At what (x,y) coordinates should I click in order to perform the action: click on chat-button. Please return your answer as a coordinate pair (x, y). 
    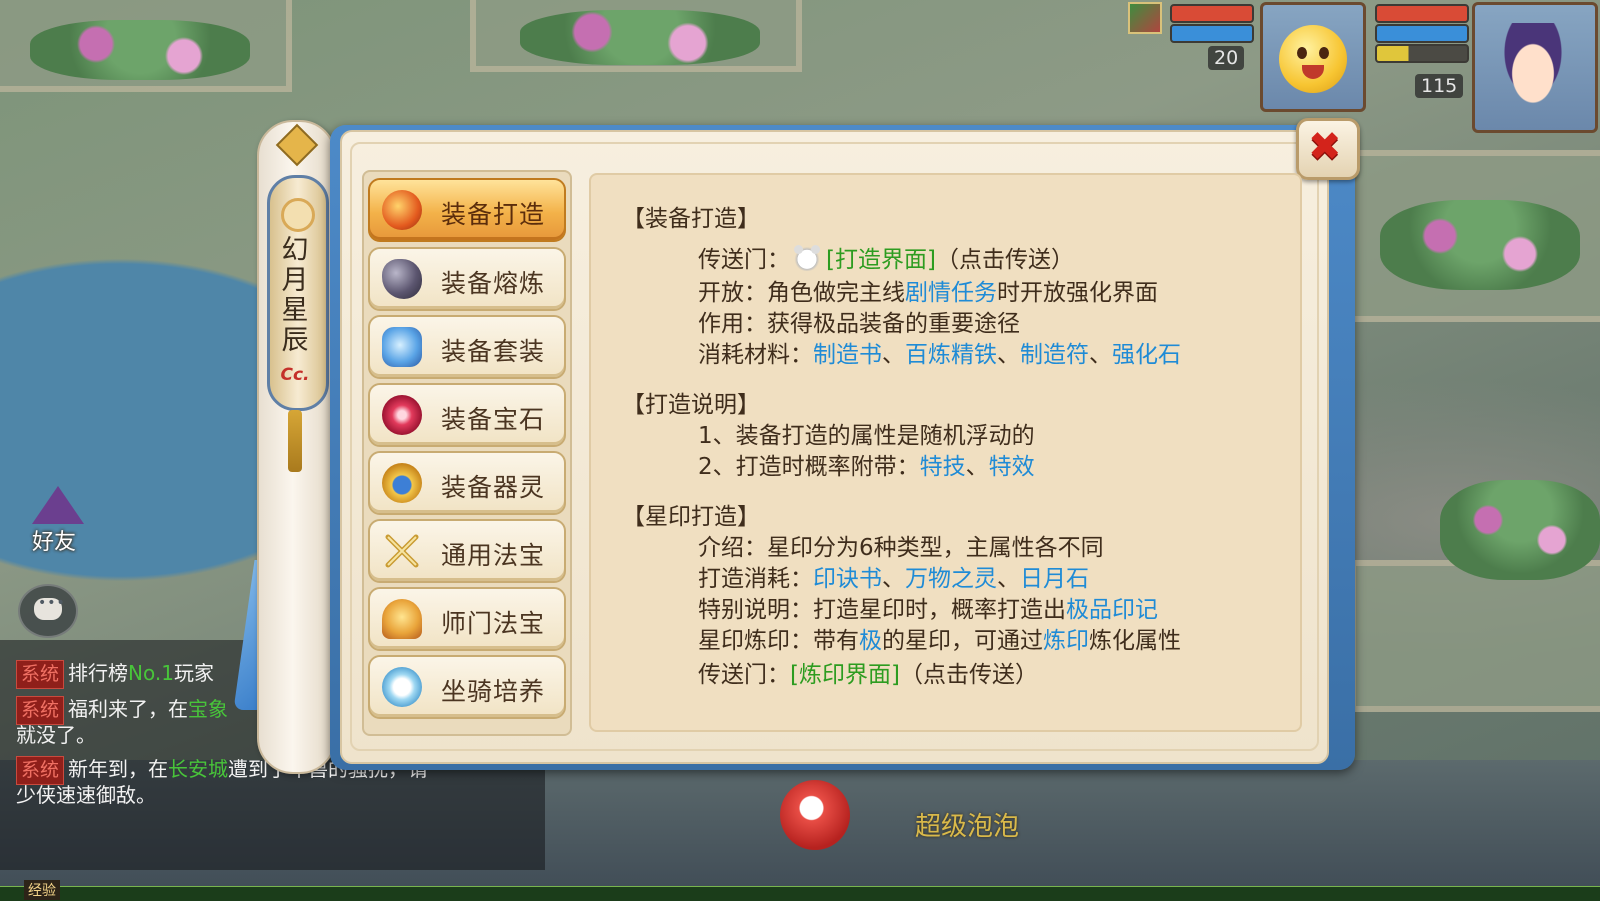
    Looking at the image, I should click on (48, 611).